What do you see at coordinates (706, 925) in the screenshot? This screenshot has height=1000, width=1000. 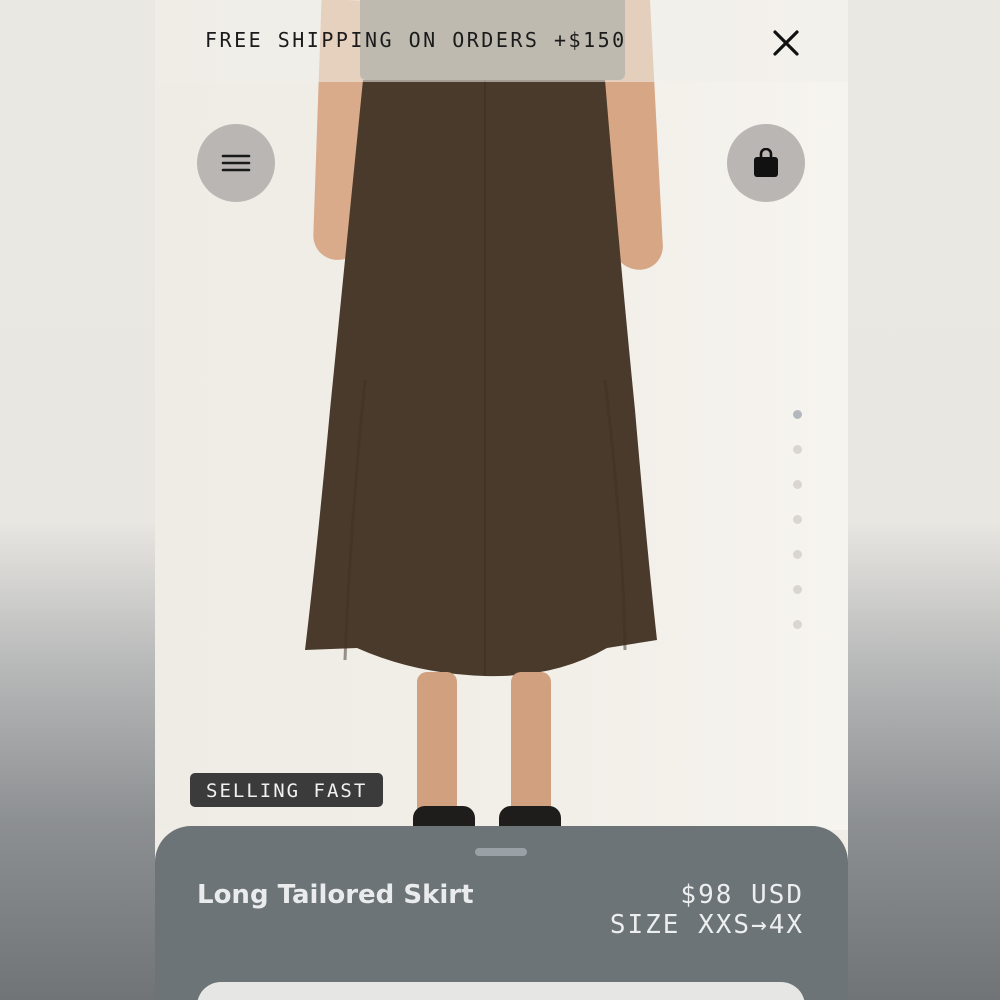 I see `product-size-range: SIZE XXS→4X` at bounding box center [706, 925].